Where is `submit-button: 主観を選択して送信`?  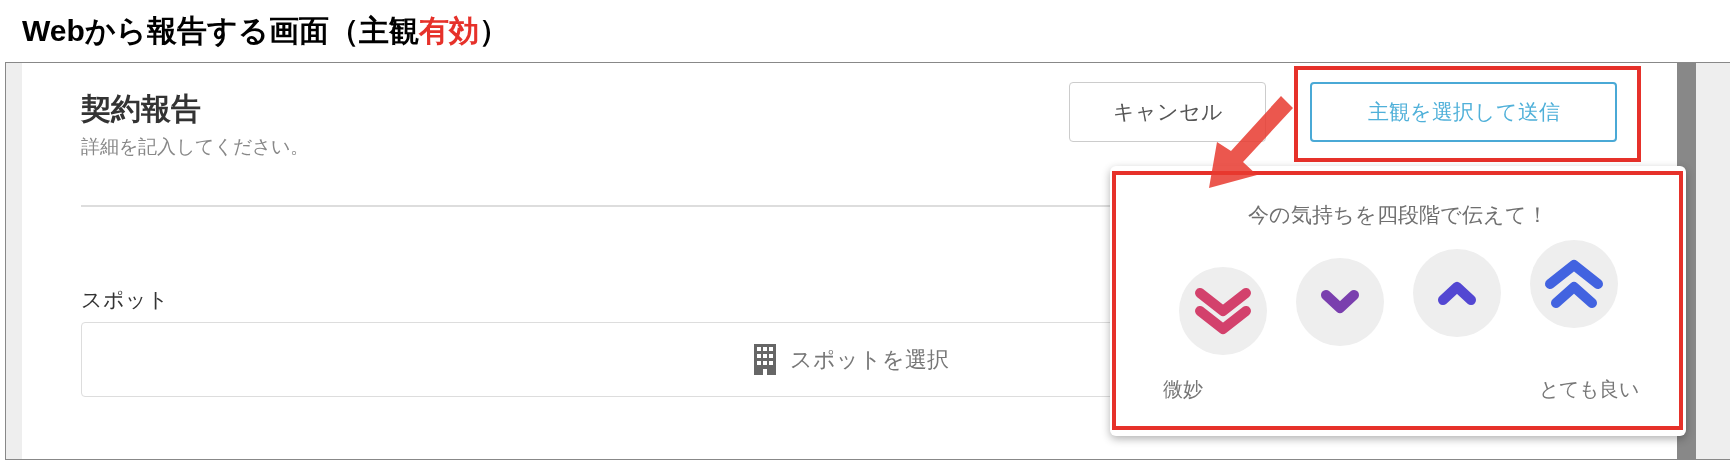
submit-button: 主観を選択して送信 is located at coordinates (1463, 112).